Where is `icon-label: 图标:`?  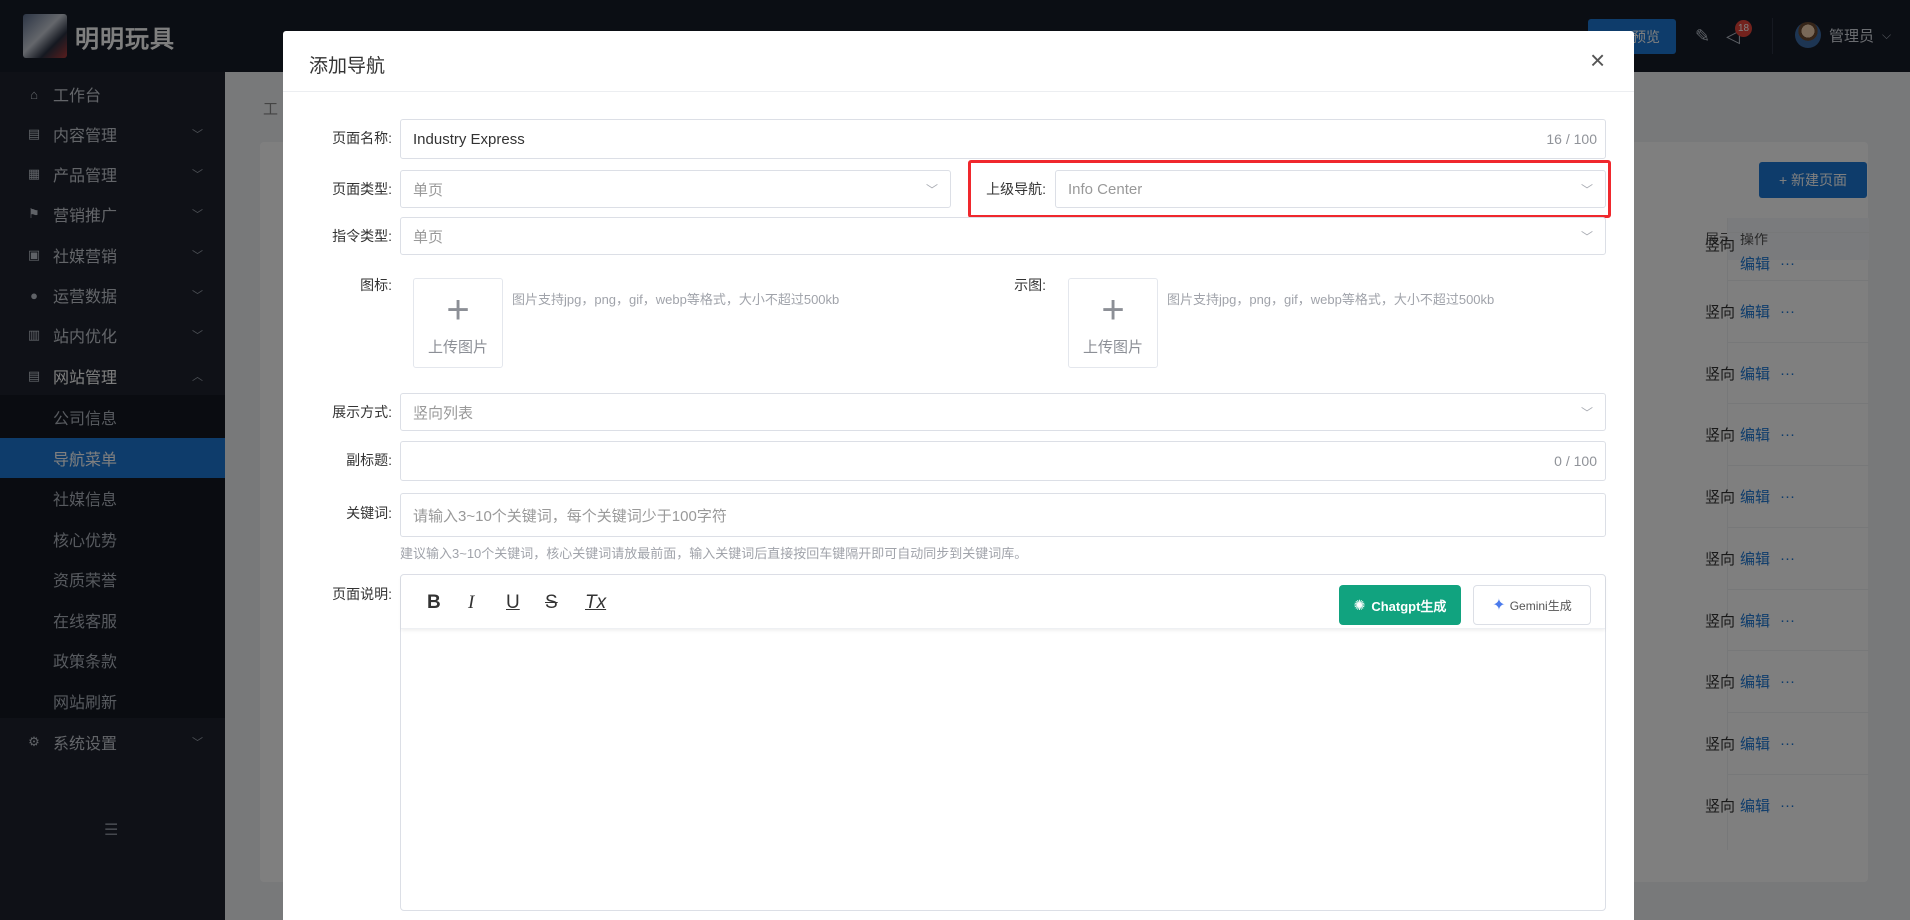 icon-label: 图标: is located at coordinates (376, 285).